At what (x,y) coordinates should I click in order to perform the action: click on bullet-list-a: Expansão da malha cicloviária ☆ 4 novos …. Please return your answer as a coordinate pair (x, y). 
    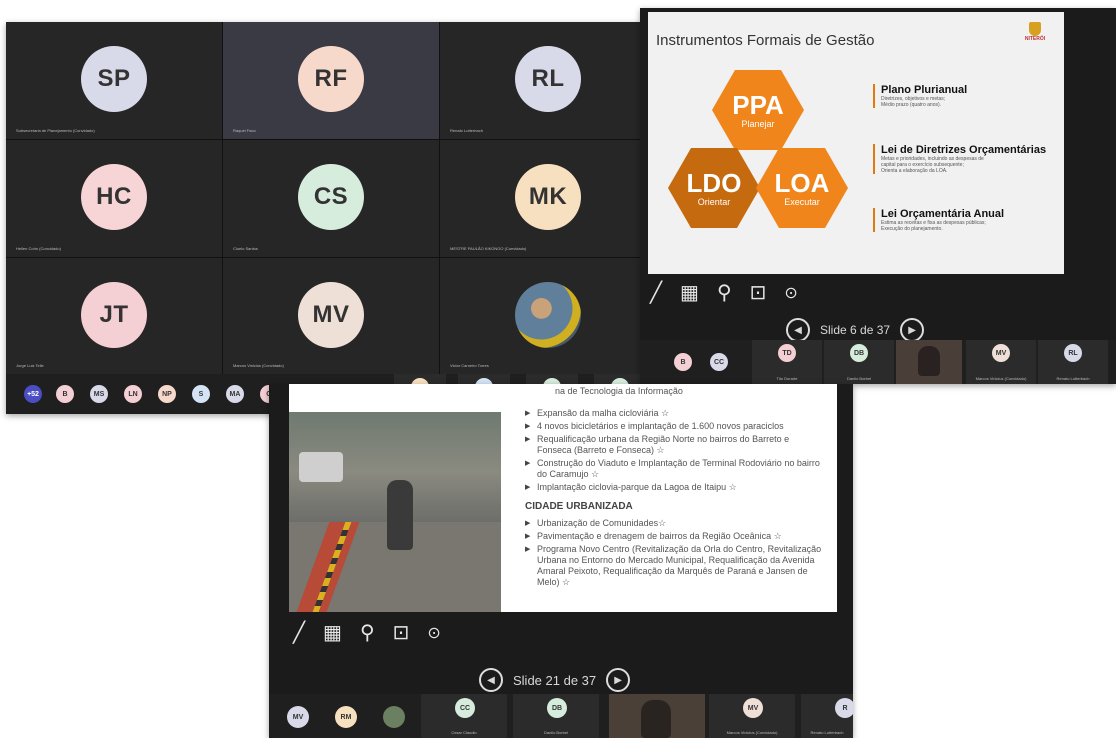
    Looking at the image, I should click on (675, 499).